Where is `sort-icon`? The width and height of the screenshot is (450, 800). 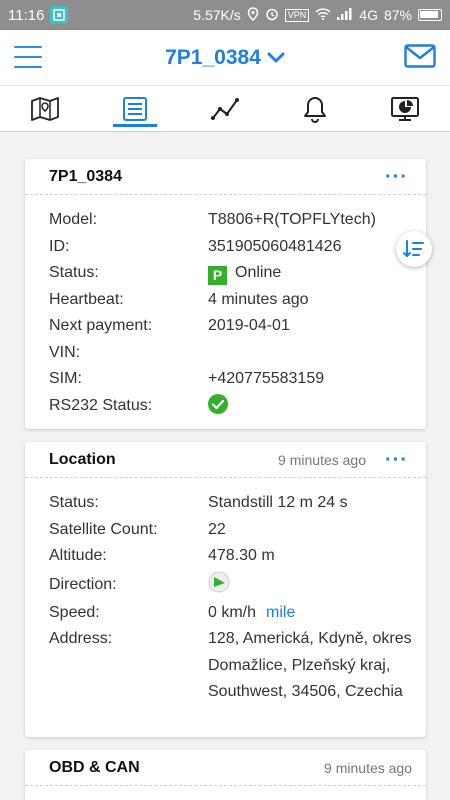 sort-icon is located at coordinates (413, 248).